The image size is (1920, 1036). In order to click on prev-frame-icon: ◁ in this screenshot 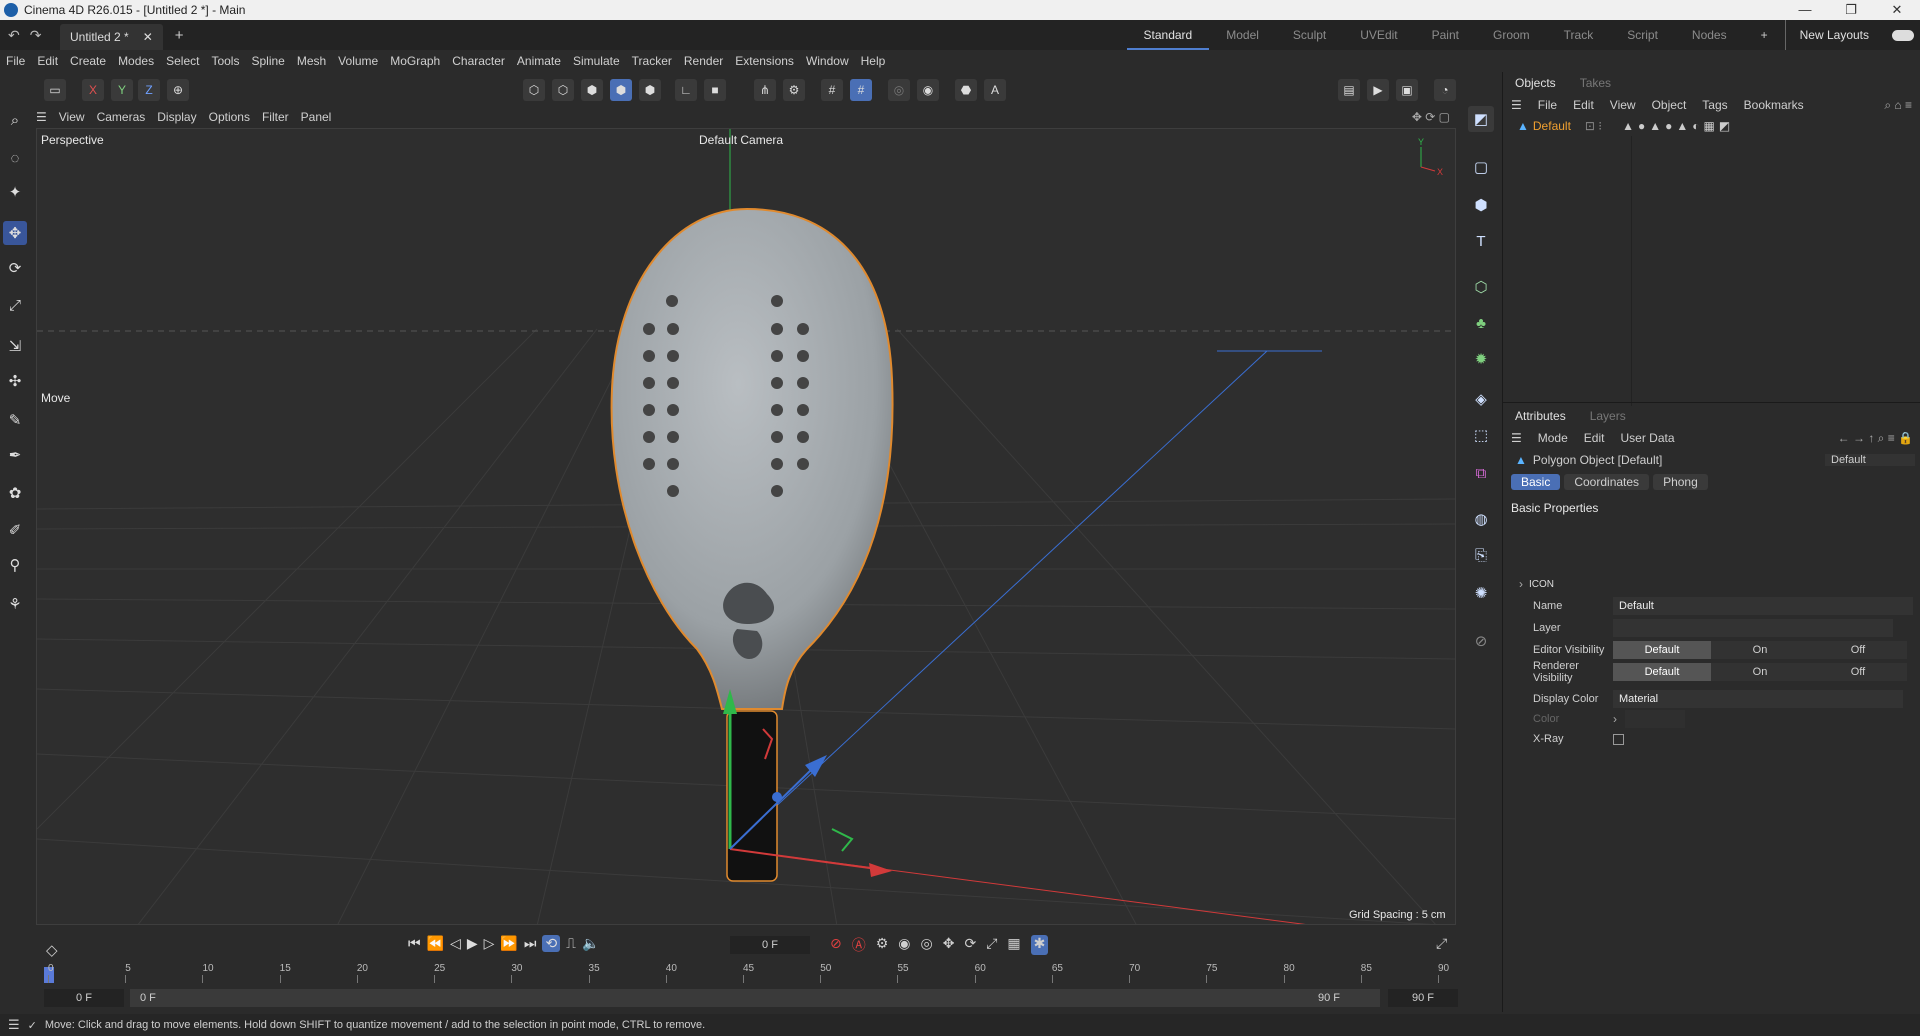, I will do `click(455, 943)`.